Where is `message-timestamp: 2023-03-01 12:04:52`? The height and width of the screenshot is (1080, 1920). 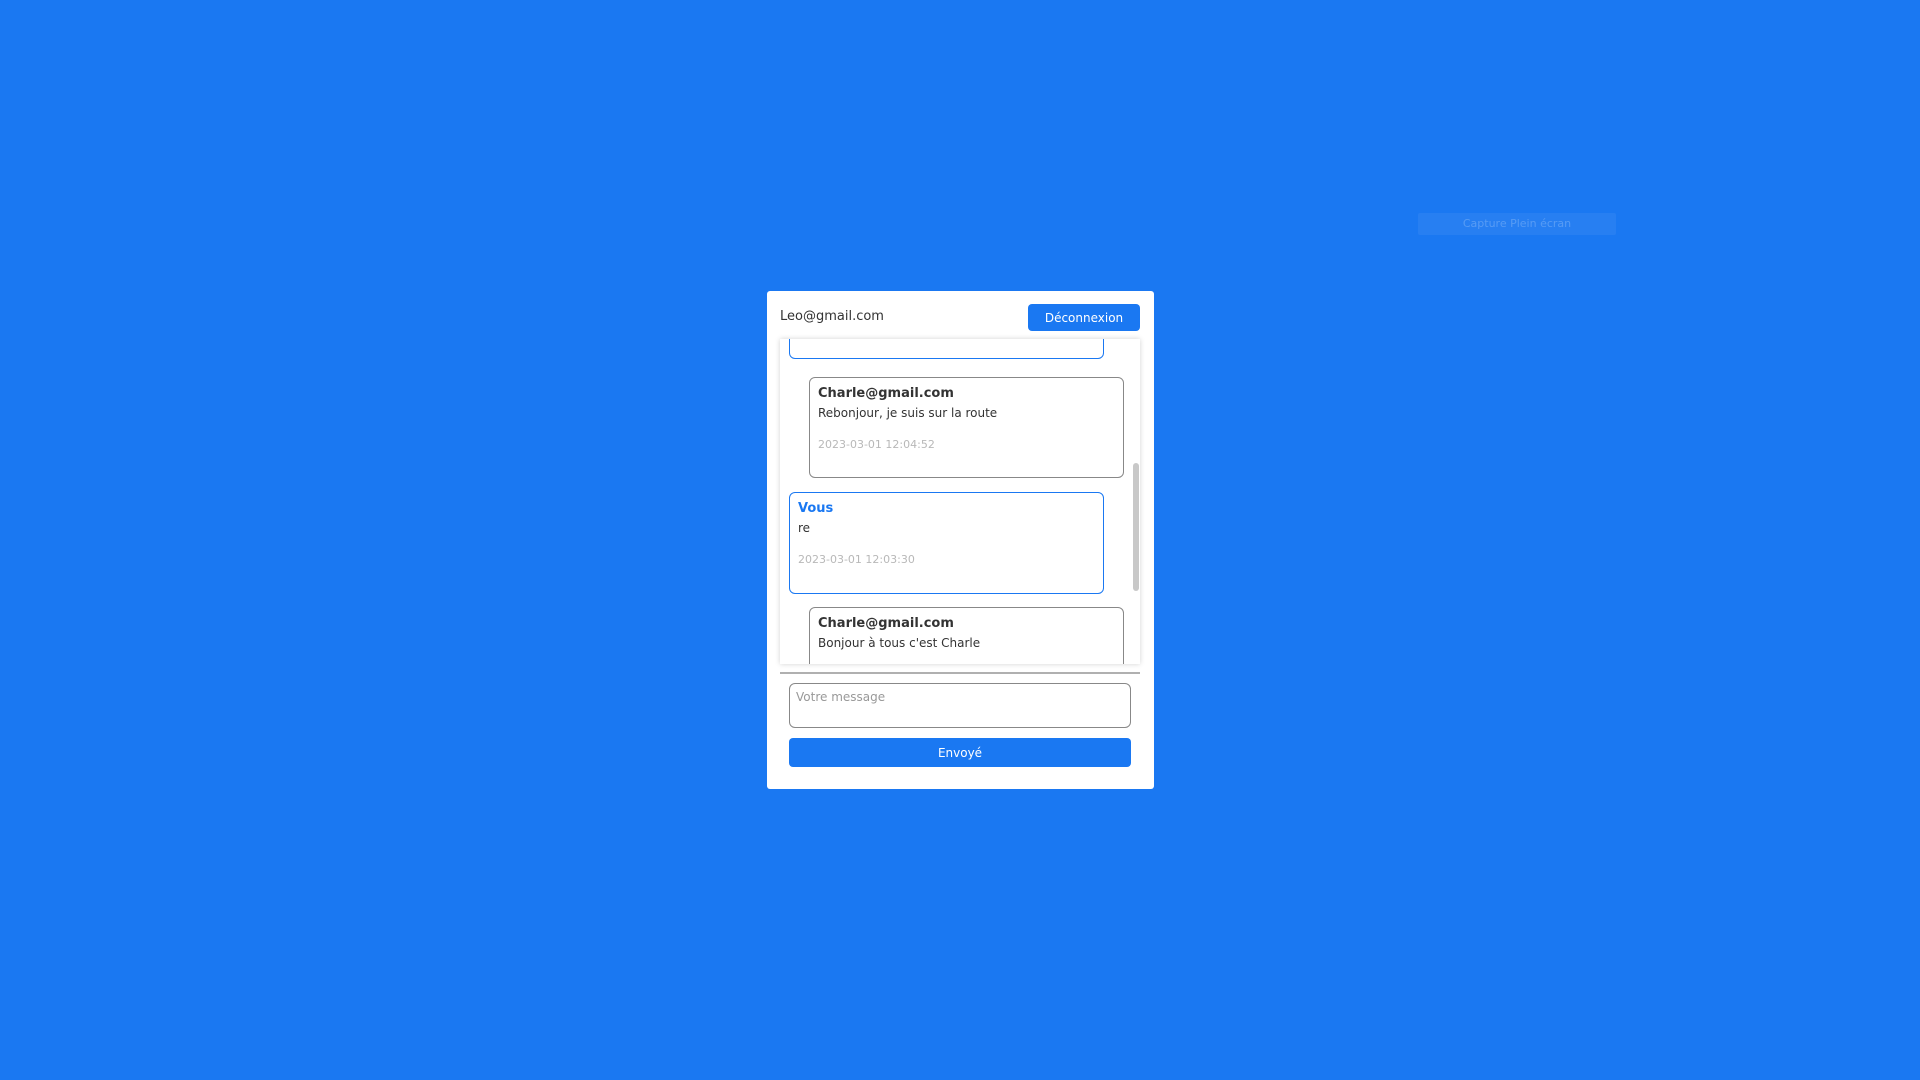
message-timestamp: 2023-03-01 12:04:52 is located at coordinates (876, 444).